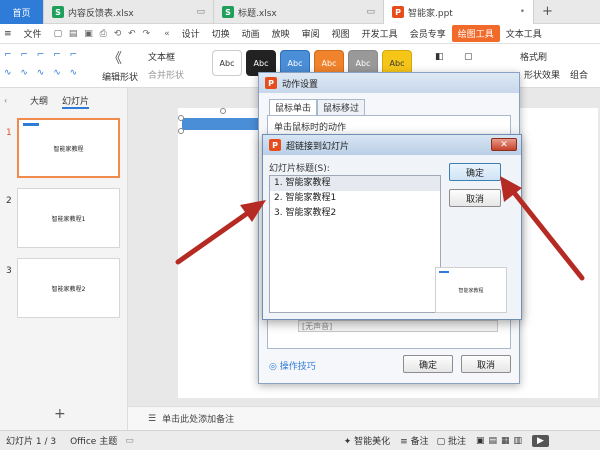 The image size is (600, 450). Describe the element at coordinates (318, 146) in the screenshot. I see `dialog-title: 超链接到幻灯片` at that location.